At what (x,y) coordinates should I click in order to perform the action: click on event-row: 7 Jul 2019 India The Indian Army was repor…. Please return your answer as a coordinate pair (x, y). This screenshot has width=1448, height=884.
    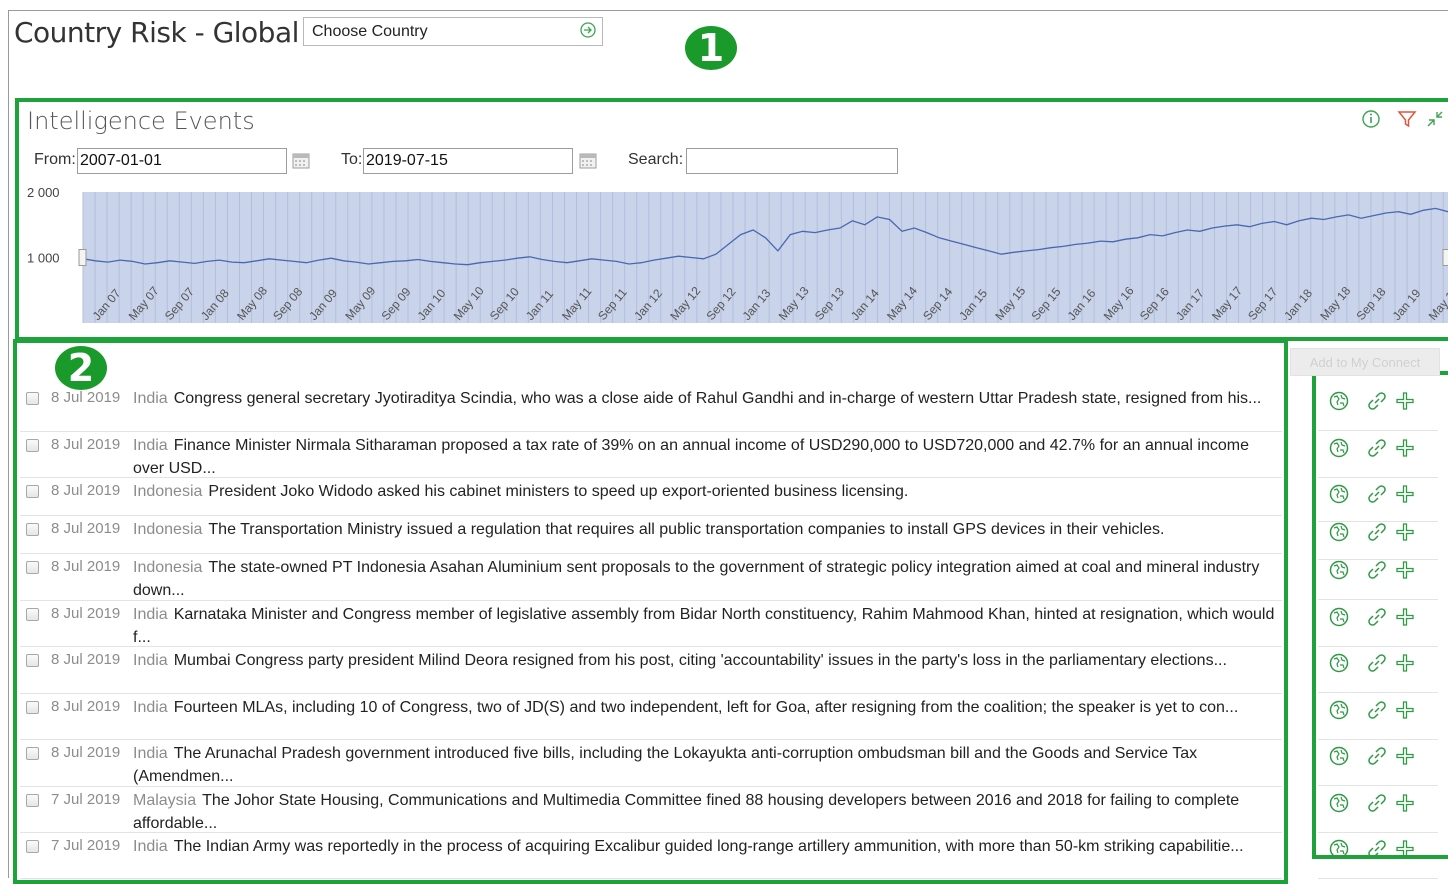
    Looking at the image, I should click on (651, 855).